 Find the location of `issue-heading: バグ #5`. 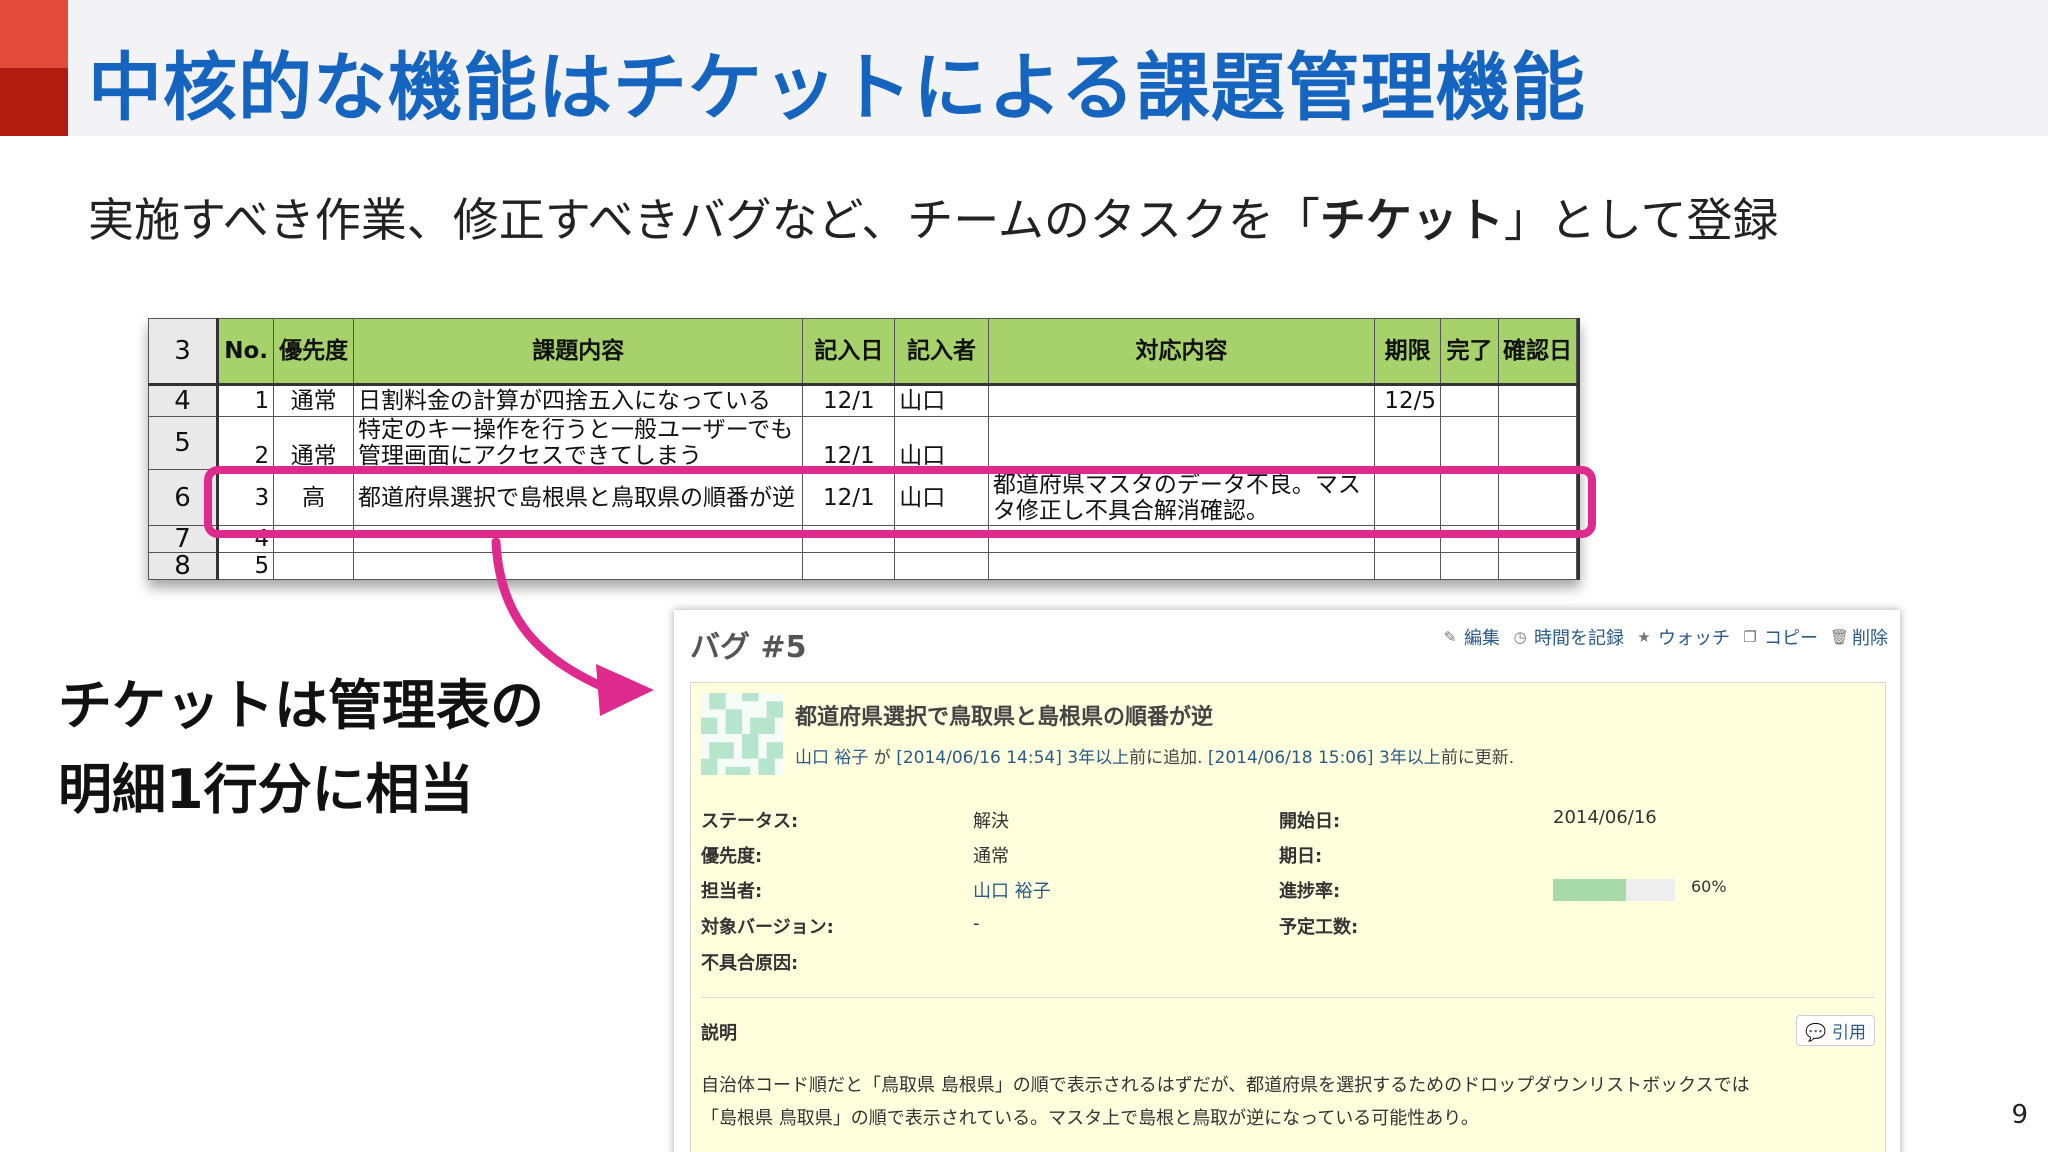

issue-heading: バグ #5 is located at coordinates (748, 647).